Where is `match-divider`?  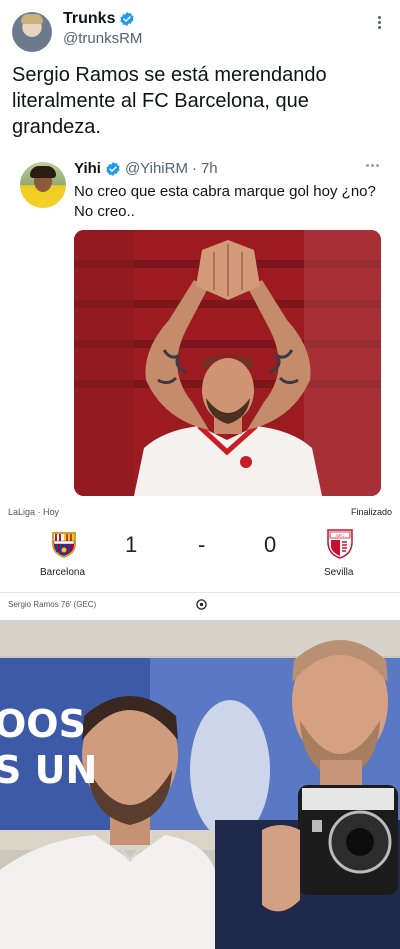 match-divider is located at coordinates (200, 592).